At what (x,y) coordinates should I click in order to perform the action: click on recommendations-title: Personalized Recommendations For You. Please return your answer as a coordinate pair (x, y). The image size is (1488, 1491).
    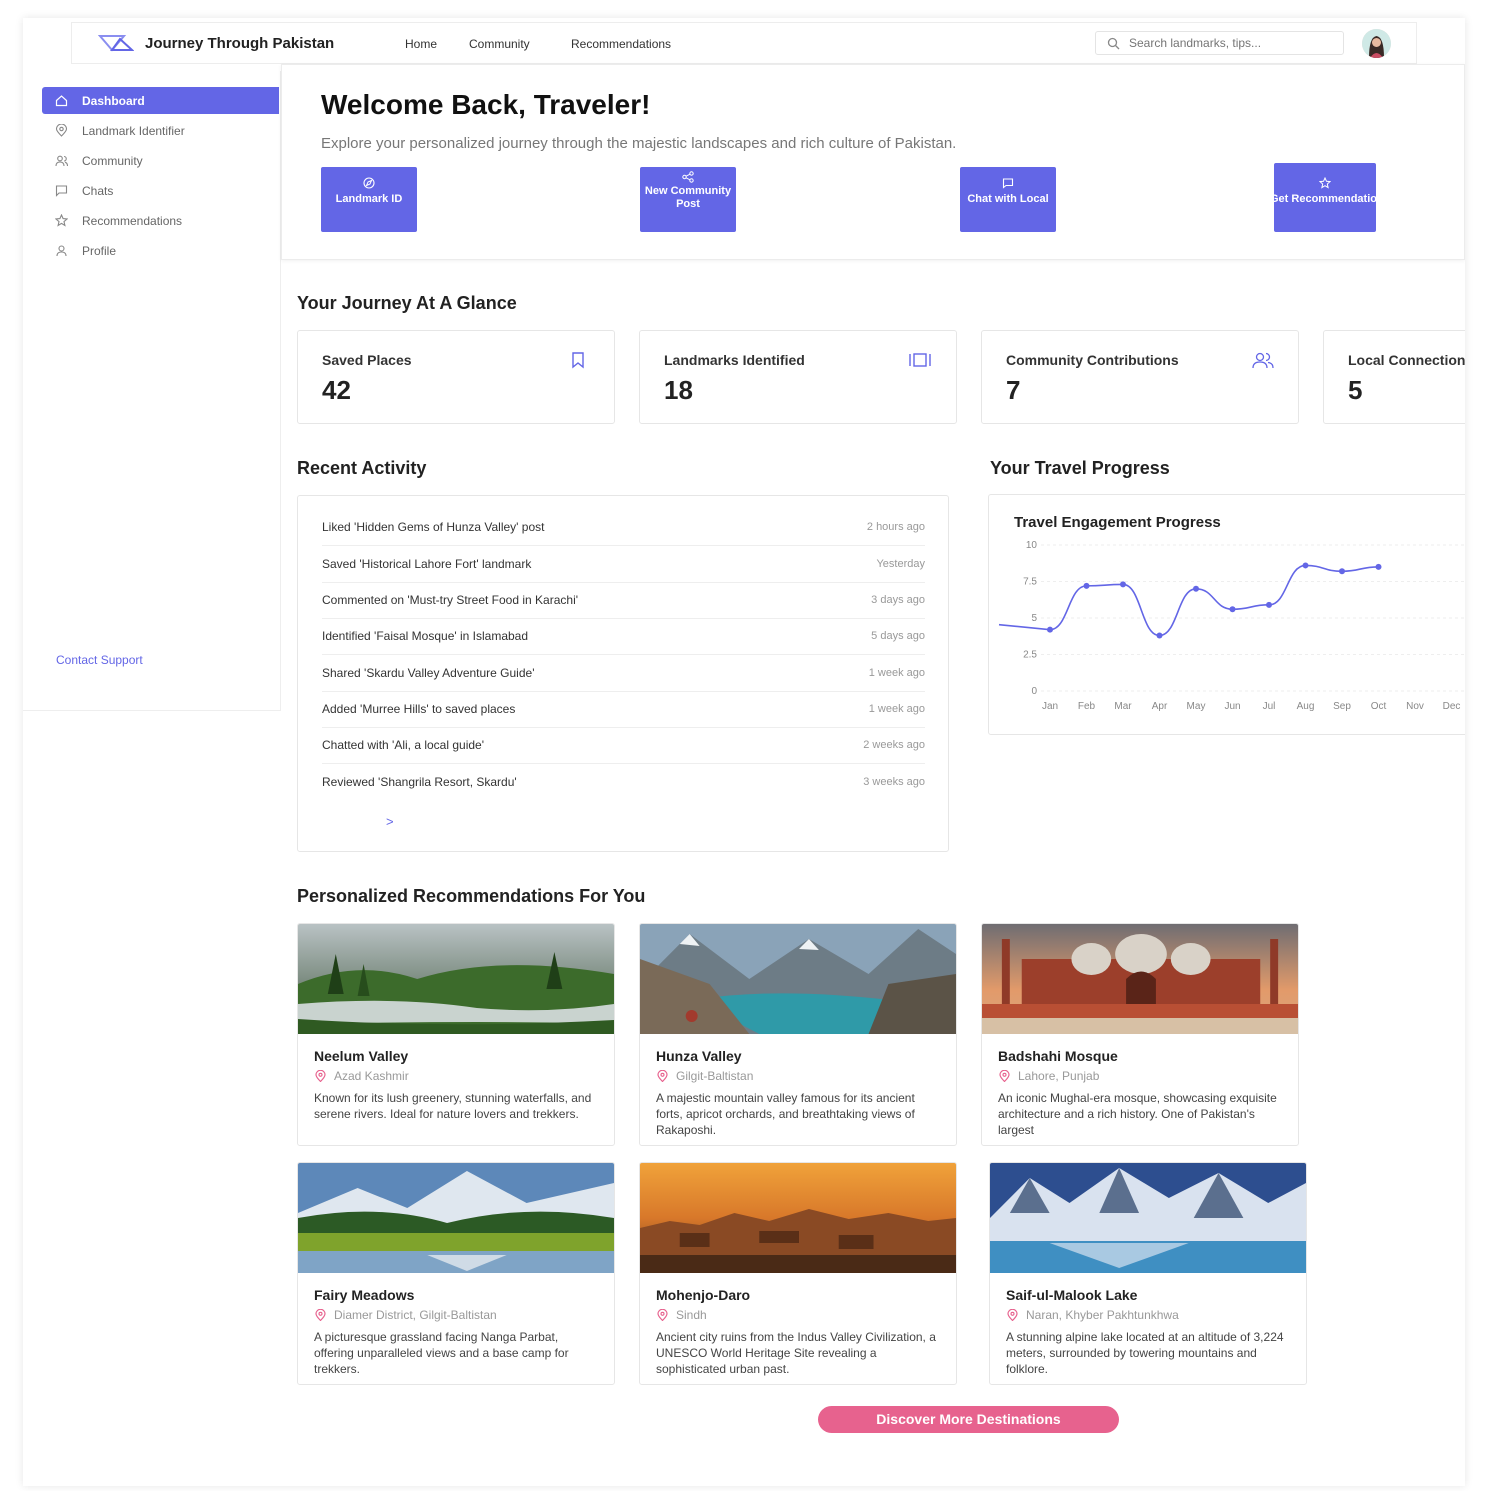
    Looking at the image, I should click on (471, 896).